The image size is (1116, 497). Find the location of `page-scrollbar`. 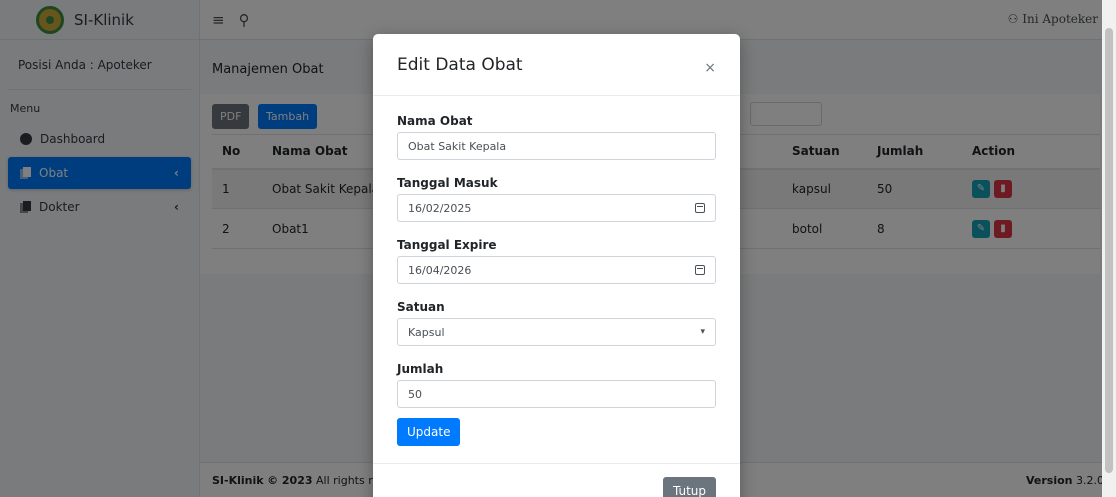

page-scrollbar is located at coordinates (1109, 248).